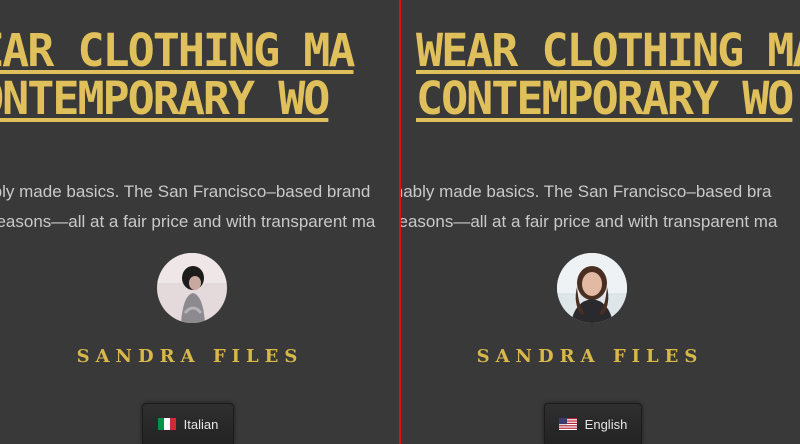 This screenshot has height=444, width=800. Describe the element at coordinates (201, 424) in the screenshot. I see `language-label: Italian` at that location.